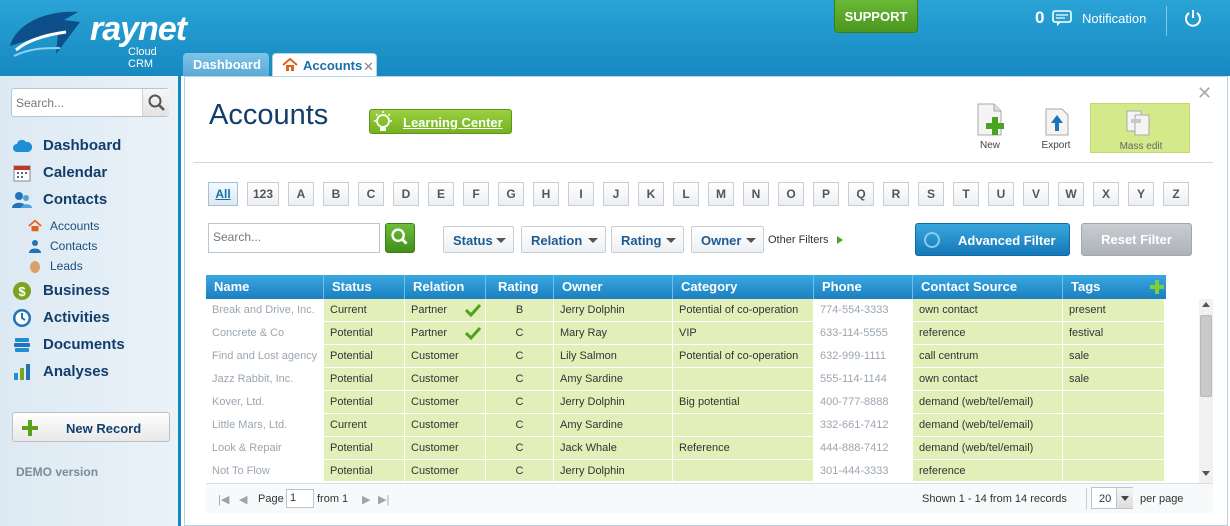 The image size is (1230, 526). Describe the element at coordinates (94, 200) in the screenshot. I see `sidebar-item-contacts: Contacts` at that location.